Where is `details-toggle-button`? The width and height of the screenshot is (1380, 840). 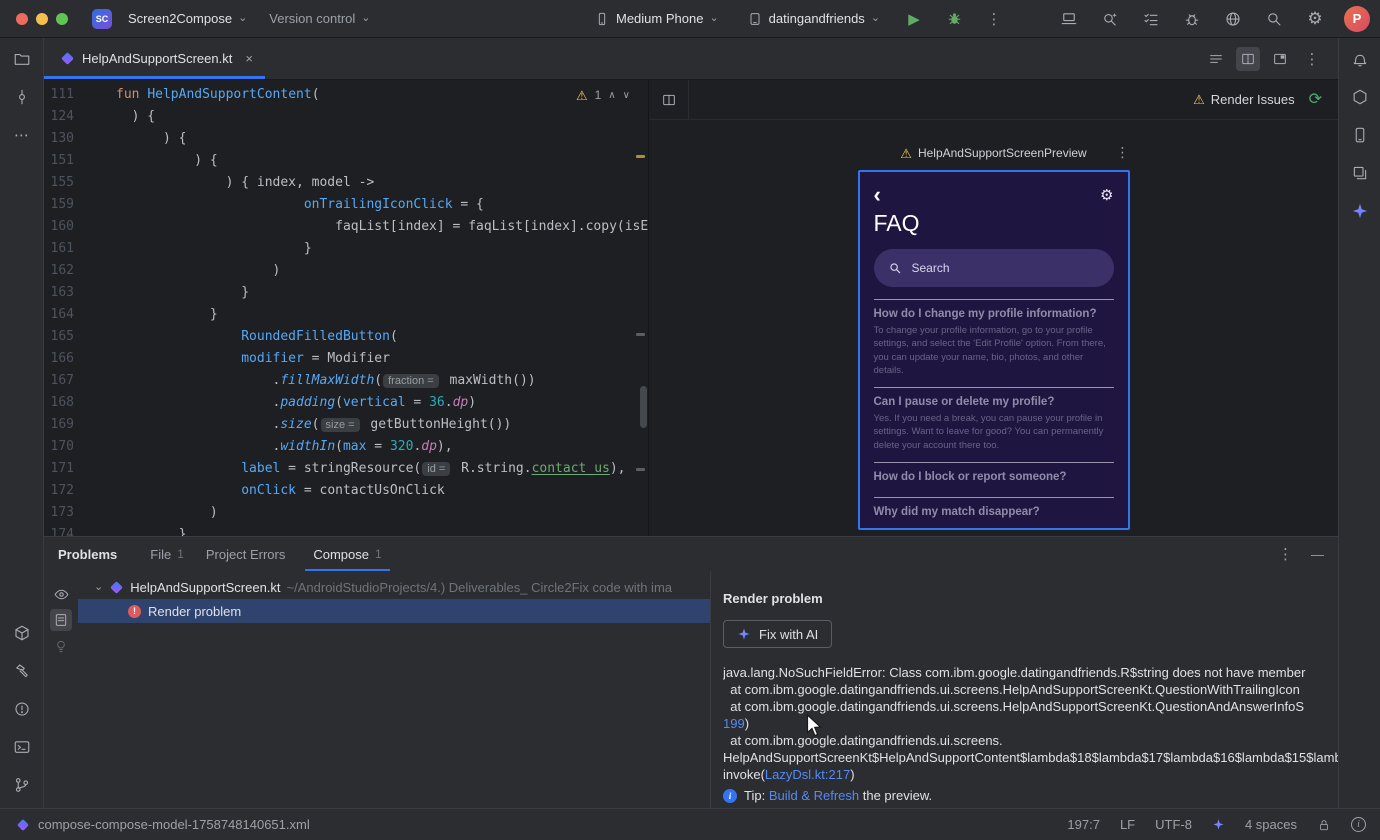
details-toggle-button is located at coordinates (61, 620).